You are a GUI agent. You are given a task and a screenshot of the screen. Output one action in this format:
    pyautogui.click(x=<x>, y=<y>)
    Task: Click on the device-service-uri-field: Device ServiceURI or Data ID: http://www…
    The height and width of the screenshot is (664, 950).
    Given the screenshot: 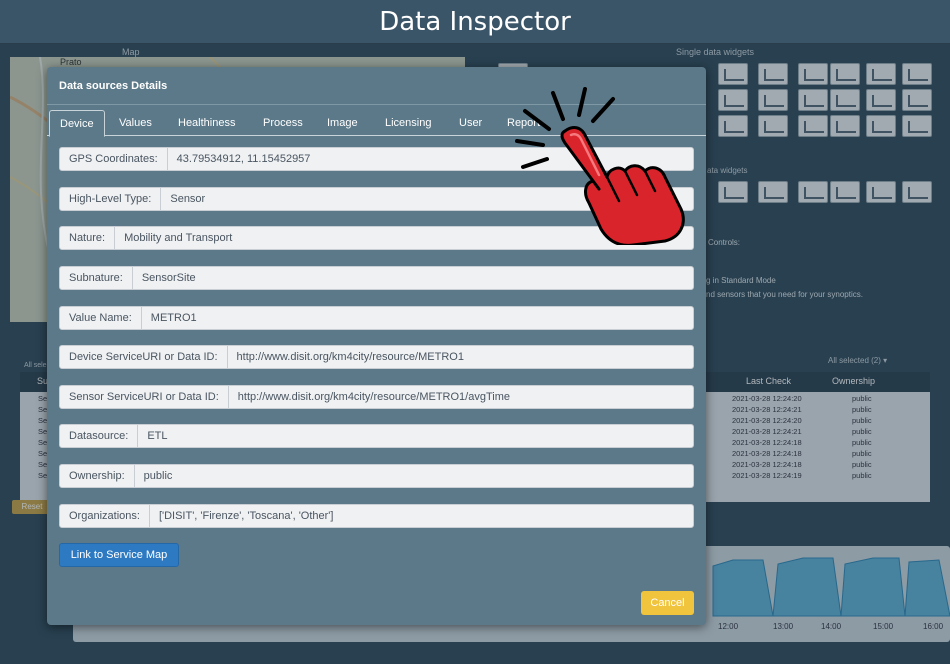 What is the action you would take?
    pyautogui.click(x=376, y=357)
    